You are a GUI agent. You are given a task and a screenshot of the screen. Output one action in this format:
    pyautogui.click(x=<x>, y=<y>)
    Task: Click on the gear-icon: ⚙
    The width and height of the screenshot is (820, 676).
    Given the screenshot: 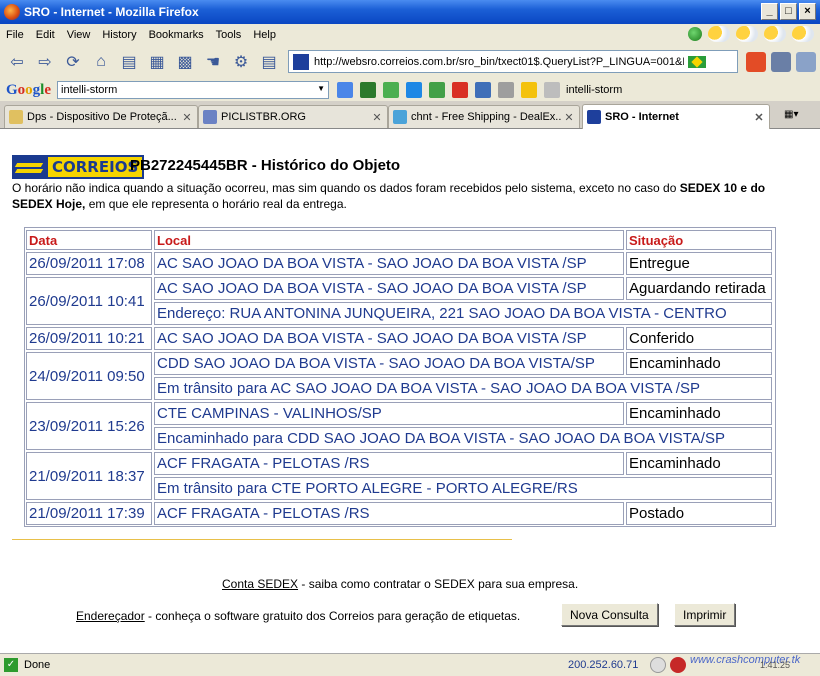 What is the action you would take?
    pyautogui.click(x=241, y=62)
    